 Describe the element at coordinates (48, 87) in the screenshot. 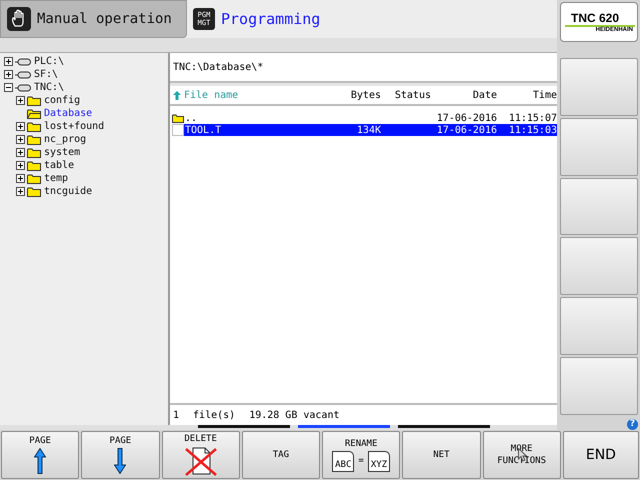

I see `tree-item: TNC:\` at that location.